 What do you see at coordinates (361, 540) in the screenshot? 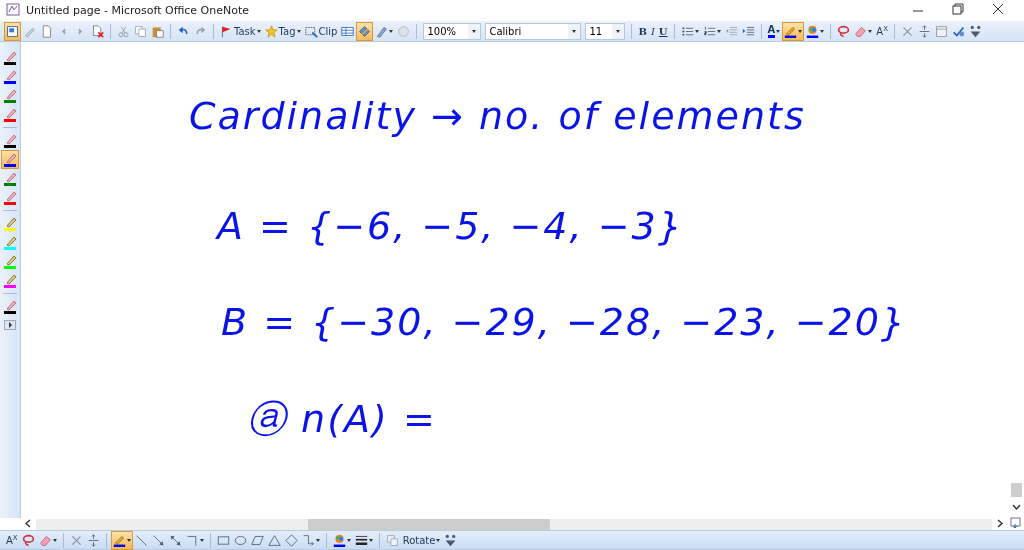
I see `line-weight-icon` at bounding box center [361, 540].